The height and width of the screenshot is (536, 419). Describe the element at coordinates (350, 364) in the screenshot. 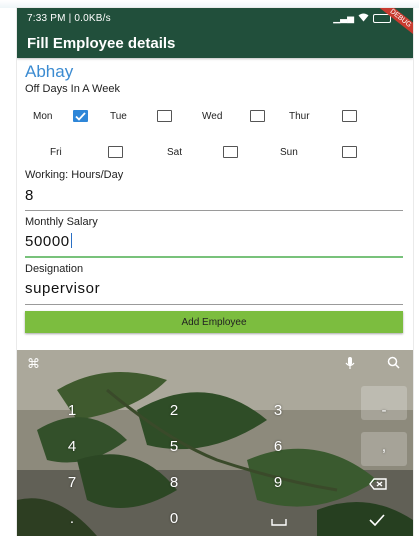

I see `microphone-icon` at that location.